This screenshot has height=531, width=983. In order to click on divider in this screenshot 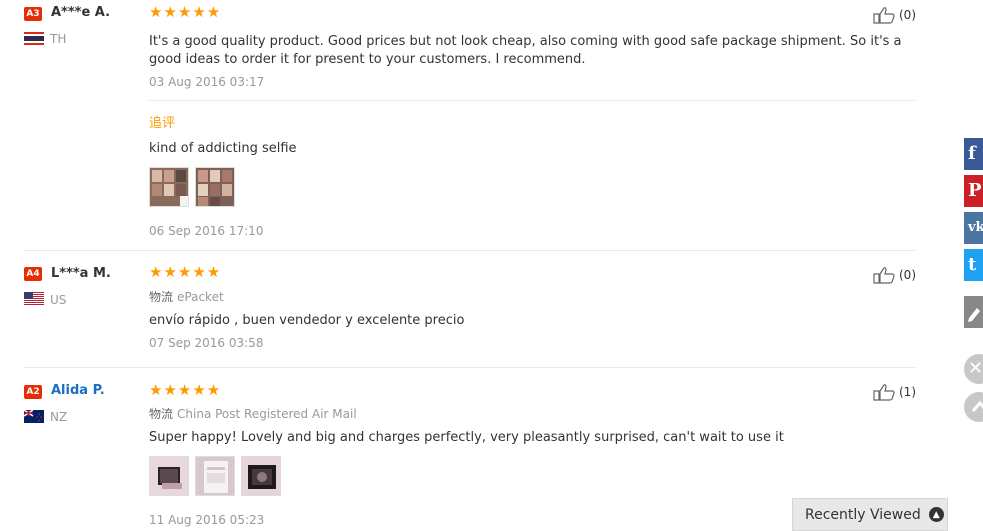, I will do `click(532, 100)`.